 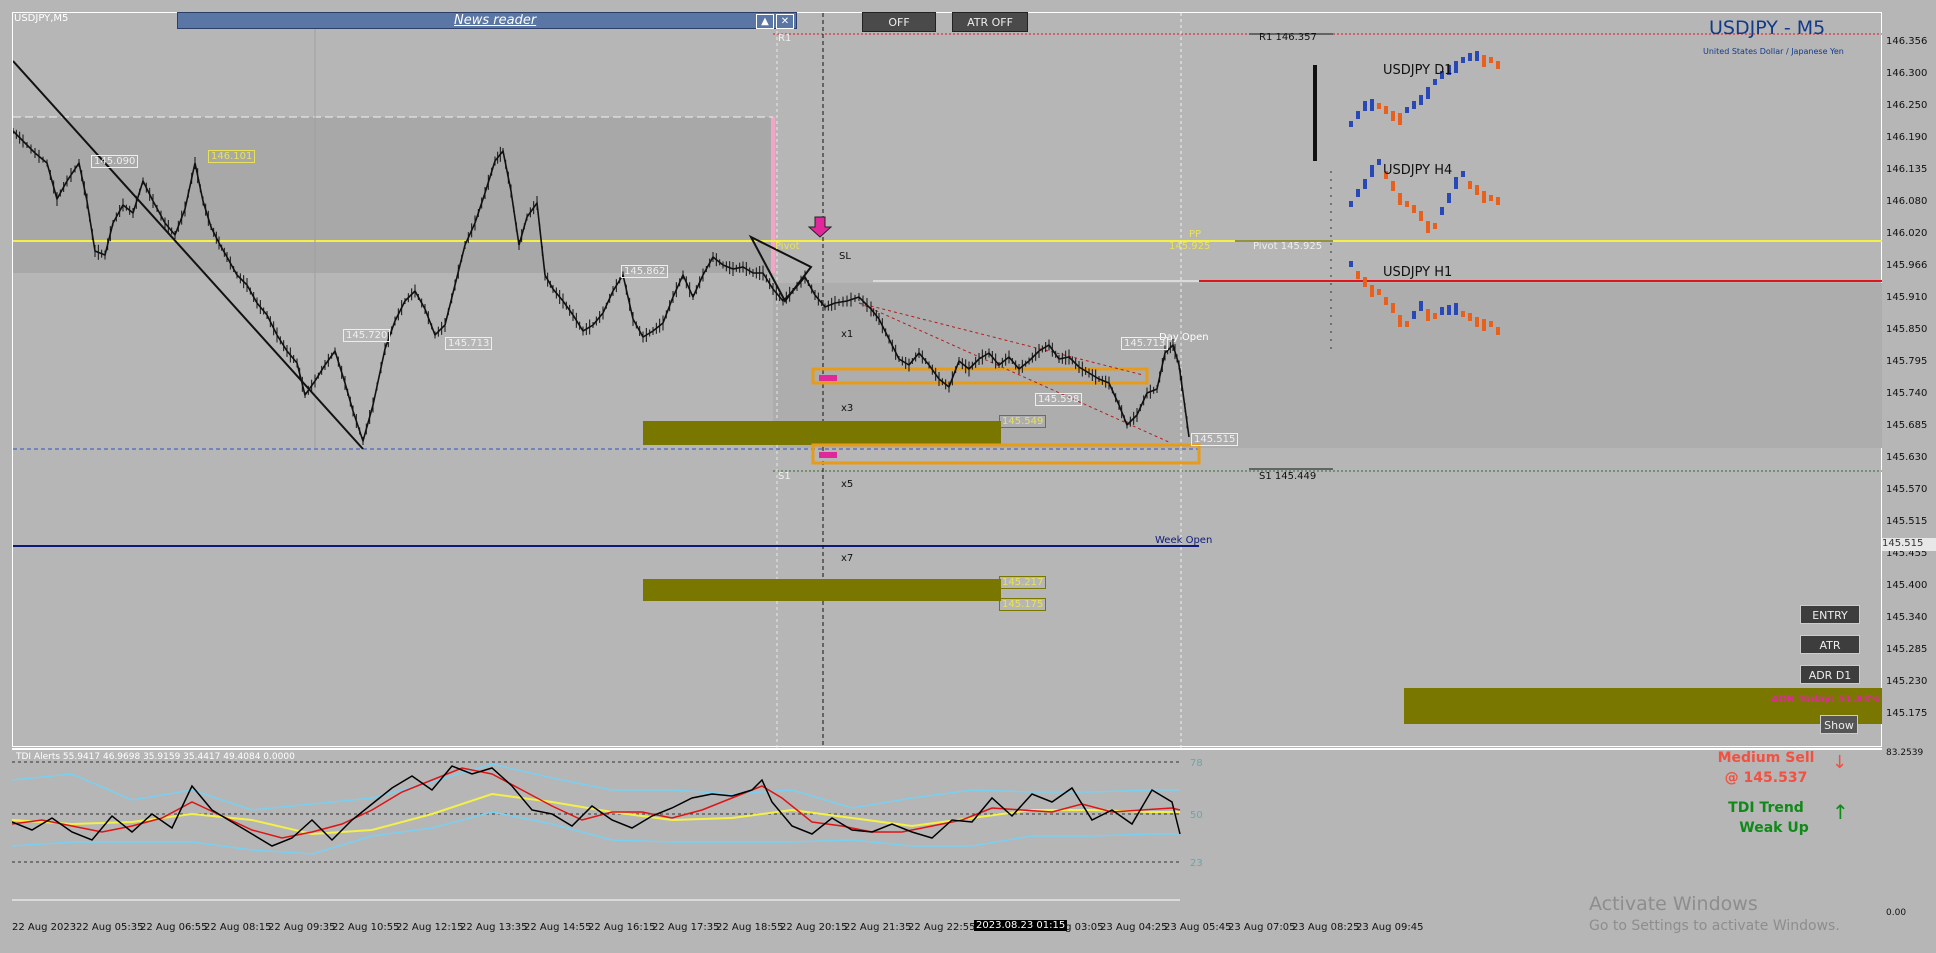 What do you see at coordinates (1907, 73) in the screenshot?
I see `price-axis-label: 146.300` at bounding box center [1907, 73].